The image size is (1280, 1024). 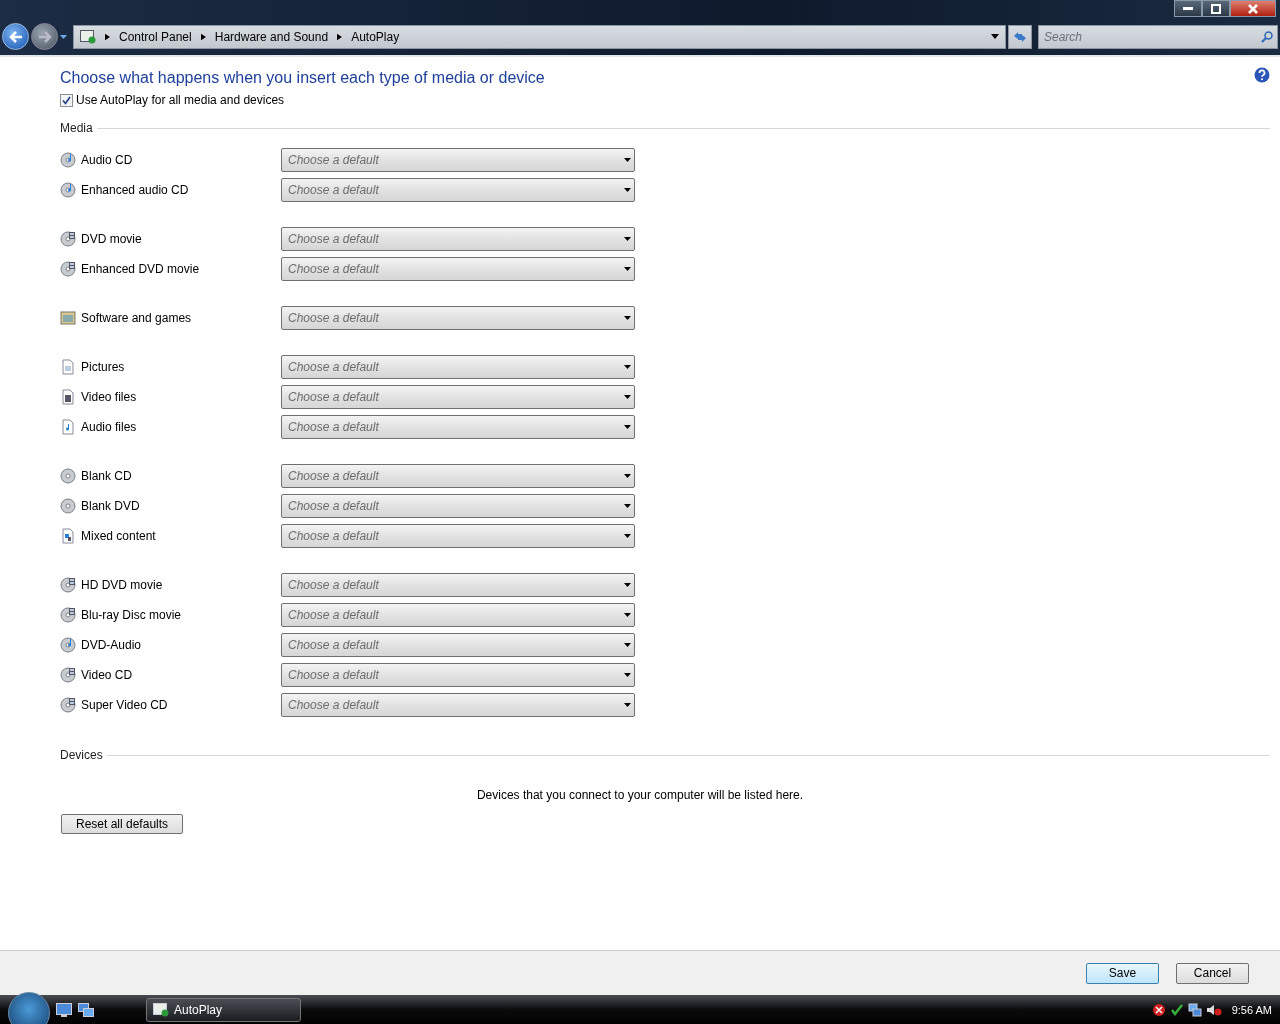 I want to click on media-label: Pictures, so click(x=103, y=367).